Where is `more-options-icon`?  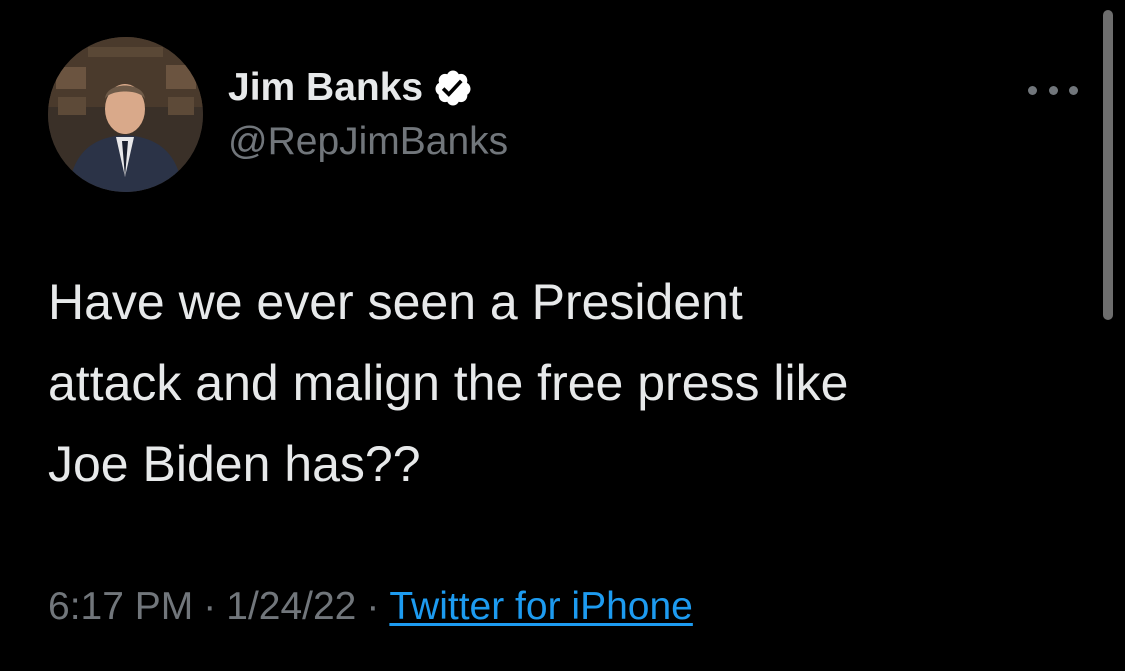
more-options-icon is located at coordinates (1053, 90).